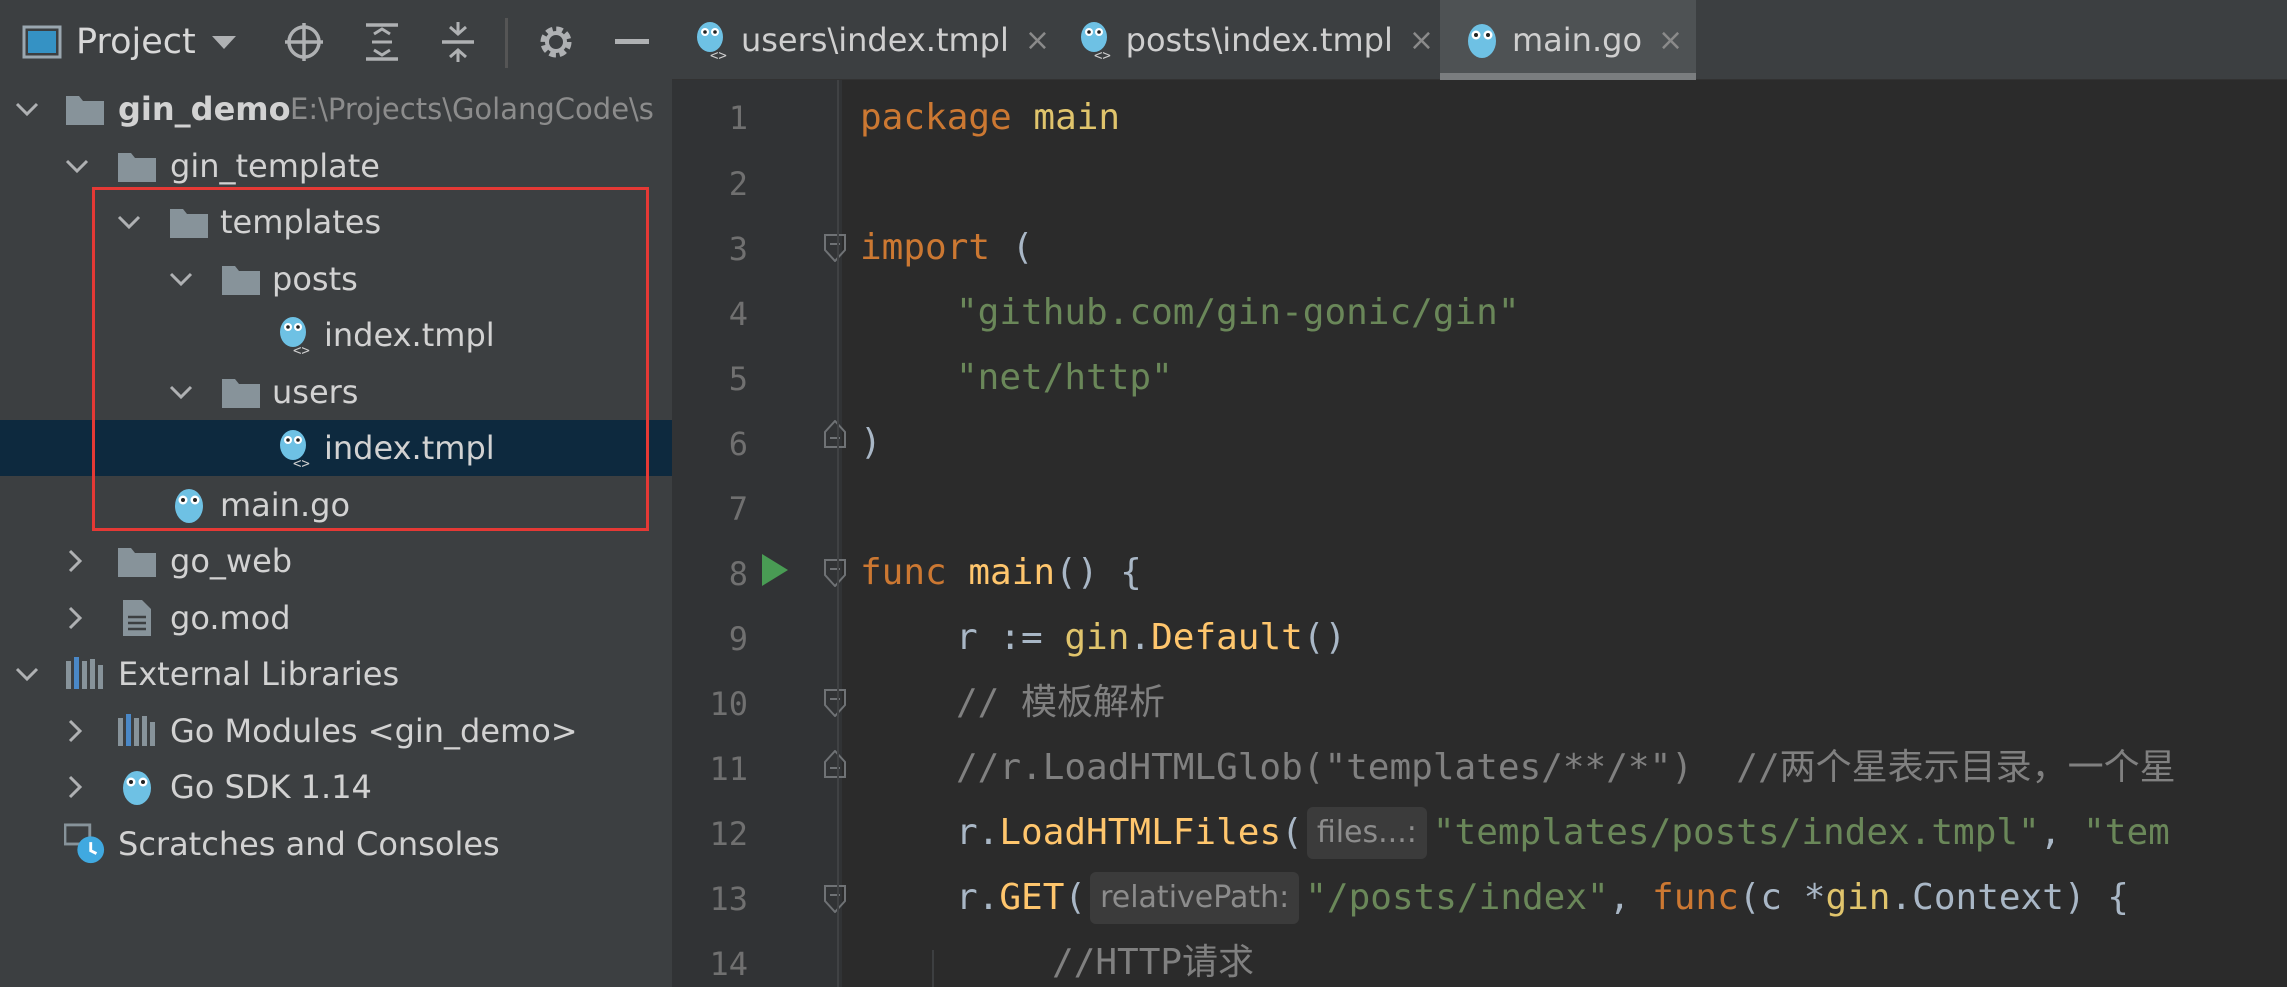 The height and width of the screenshot is (987, 2287). Describe the element at coordinates (336, 618) in the screenshot. I see `tree-node-go-mod: go.mod` at that location.